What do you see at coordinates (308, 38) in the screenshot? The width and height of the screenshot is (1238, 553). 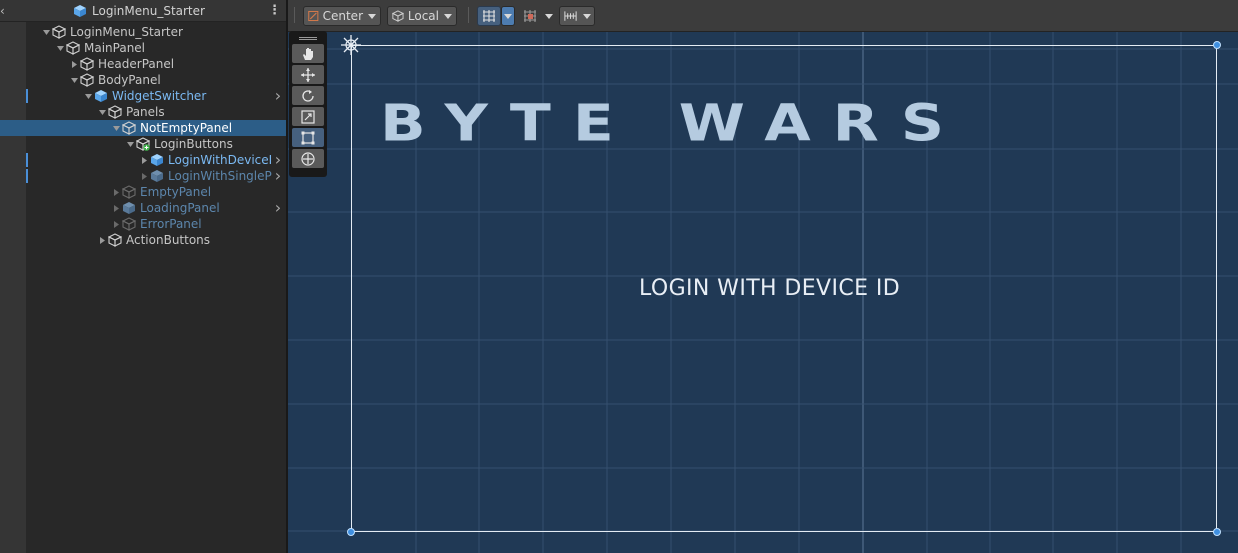 I see `palette-grip-icon` at bounding box center [308, 38].